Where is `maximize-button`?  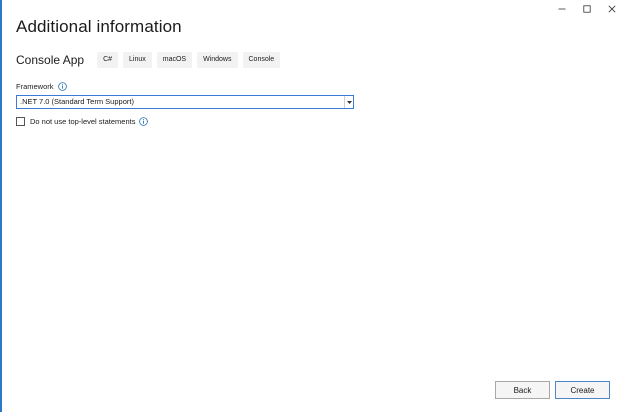 maximize-button is located at coordinates (587, 9).